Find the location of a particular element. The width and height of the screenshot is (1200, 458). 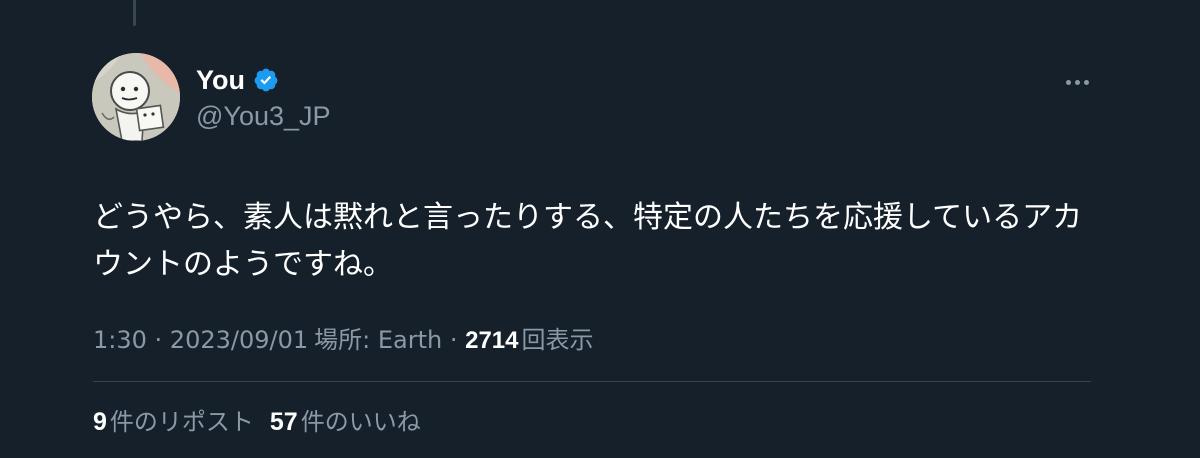

author-name-row: You is located at coordinates (237, 80).